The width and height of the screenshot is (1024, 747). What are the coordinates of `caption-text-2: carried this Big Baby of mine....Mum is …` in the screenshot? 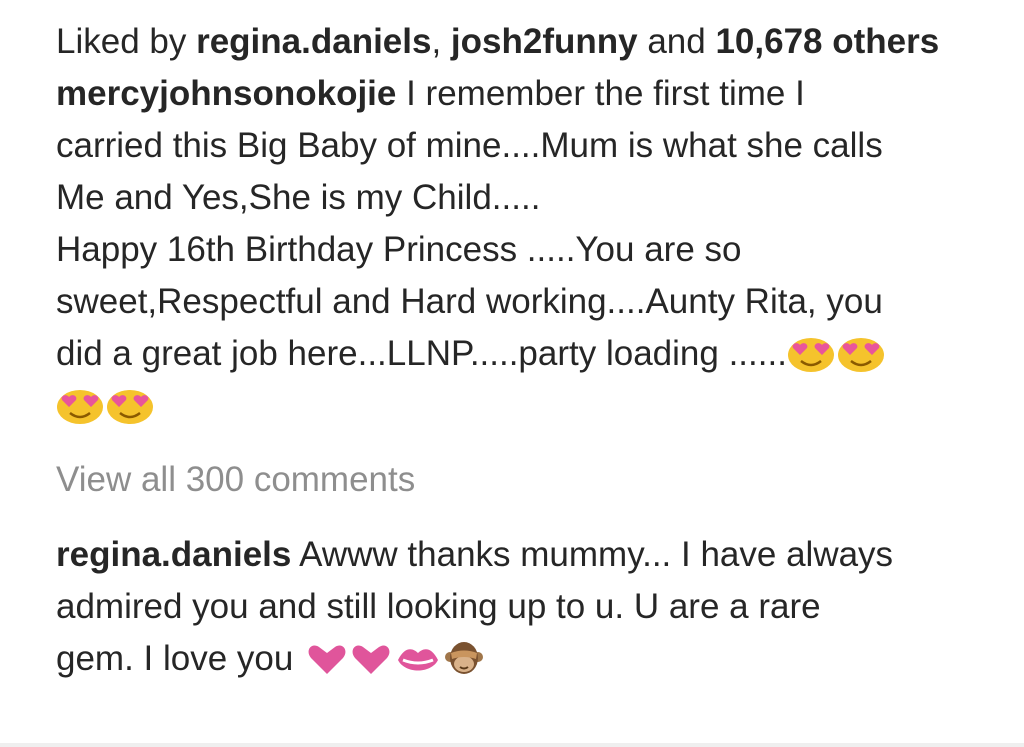 It's located at (469, 145).